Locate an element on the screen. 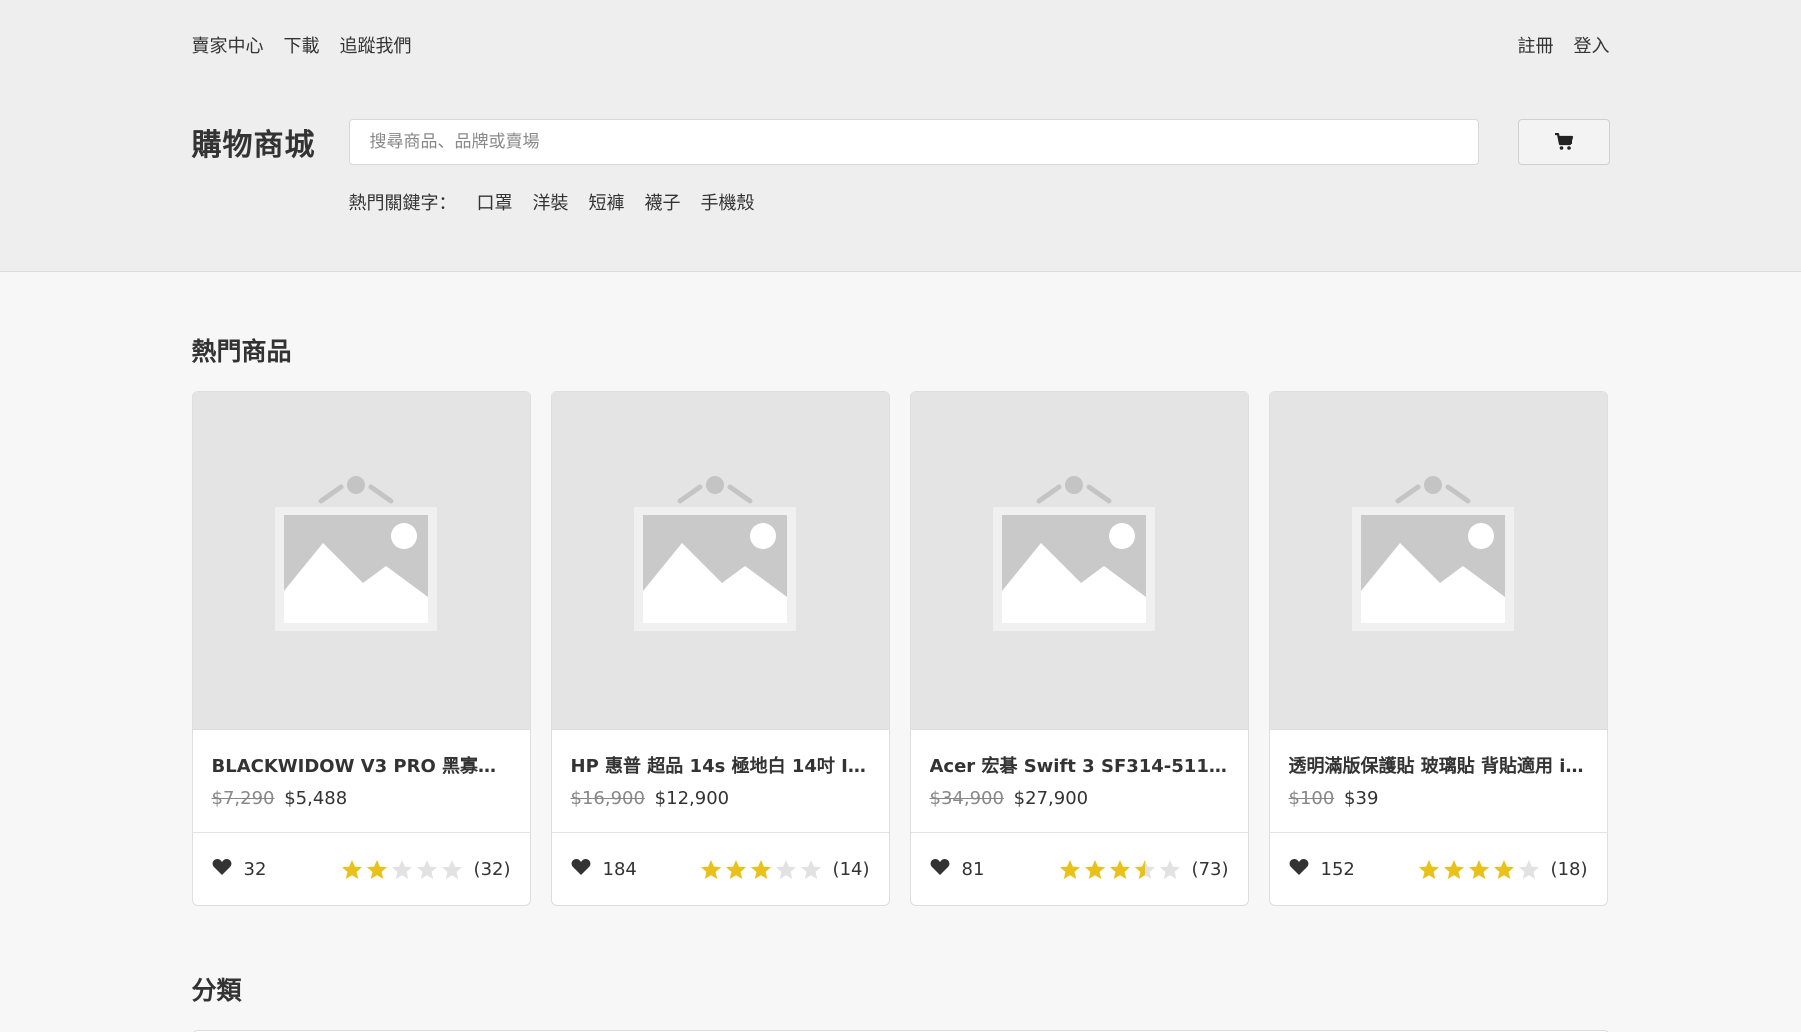 The image size is (1801, 1032). hot-keyword-mask: 口罩 is located at coordinates (495, 202).